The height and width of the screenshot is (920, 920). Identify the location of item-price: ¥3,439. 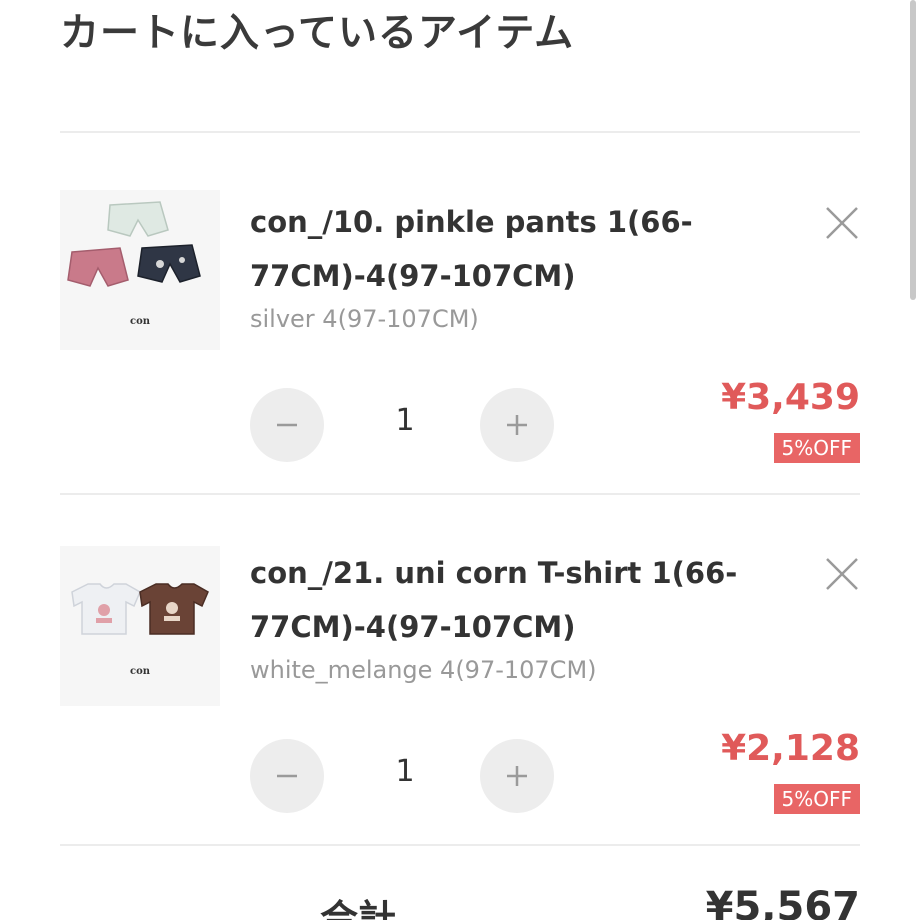
(790, 397).